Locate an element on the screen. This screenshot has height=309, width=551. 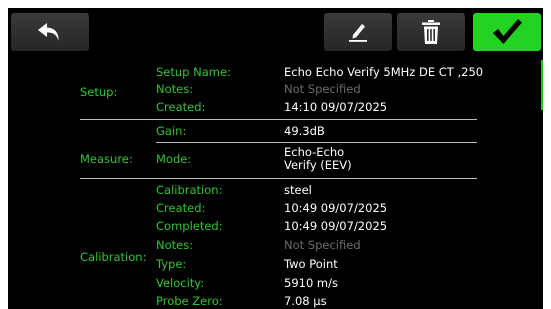
trash-icon is located at coordinates (431, 32).